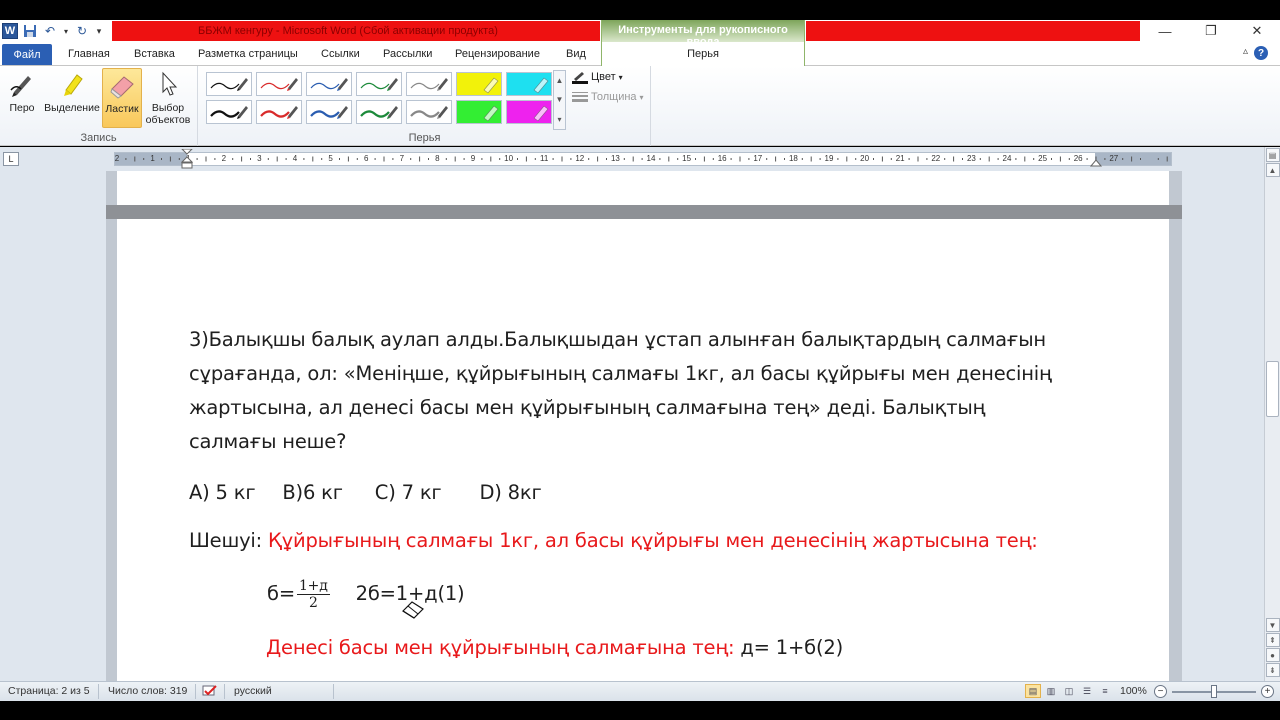 The image size is (1280, 720). Describe the element at coordinates (407, 54) in the screenshot. I see `tab-mailings: Рассылки` at that location.